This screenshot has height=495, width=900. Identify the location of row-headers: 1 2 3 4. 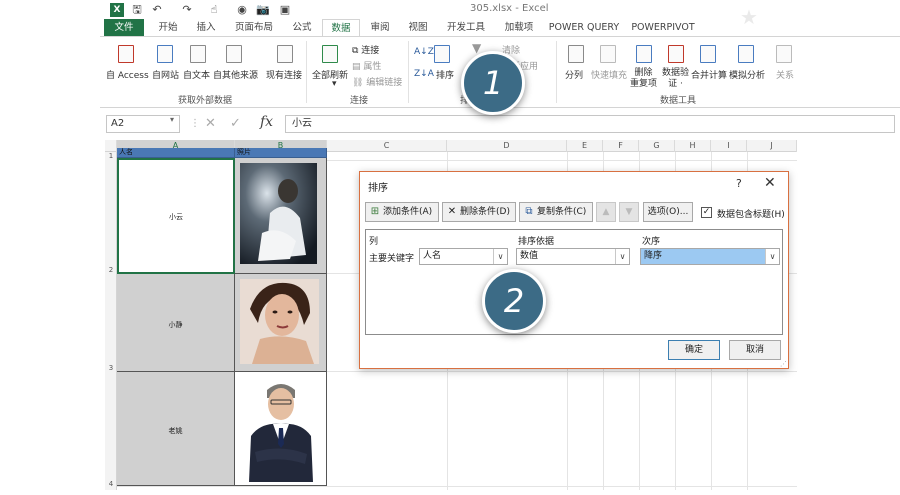
(111, 321).